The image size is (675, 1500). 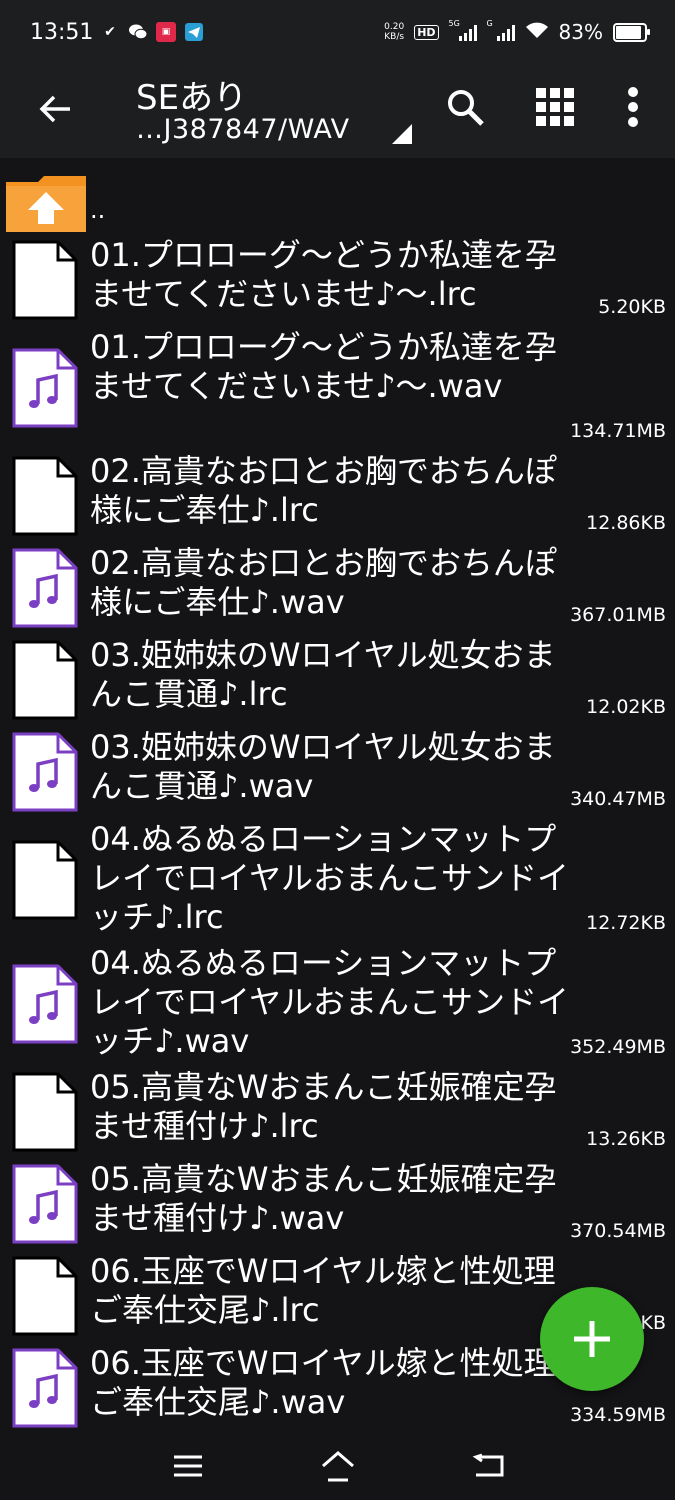 I want to click on battery-icon, so click(x=631, y=32).